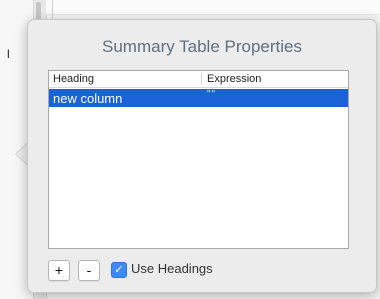 The width and height of the screenshot is (380, 299). What do you see at coordinates (172, 268) in the screenshot?
I see `use-headings-label: Use Headings` at bounding box center [172, 268].